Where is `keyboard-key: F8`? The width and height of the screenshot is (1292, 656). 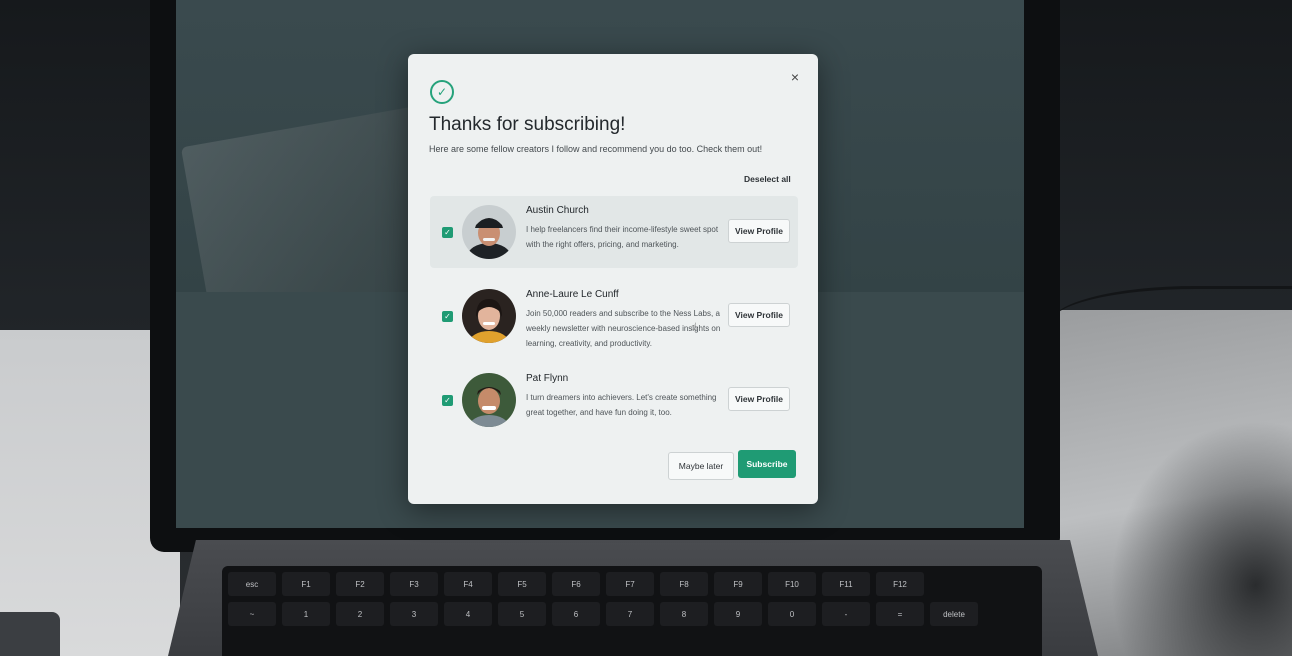
keyboard-key: F8 is located at coordinates (684, 584).